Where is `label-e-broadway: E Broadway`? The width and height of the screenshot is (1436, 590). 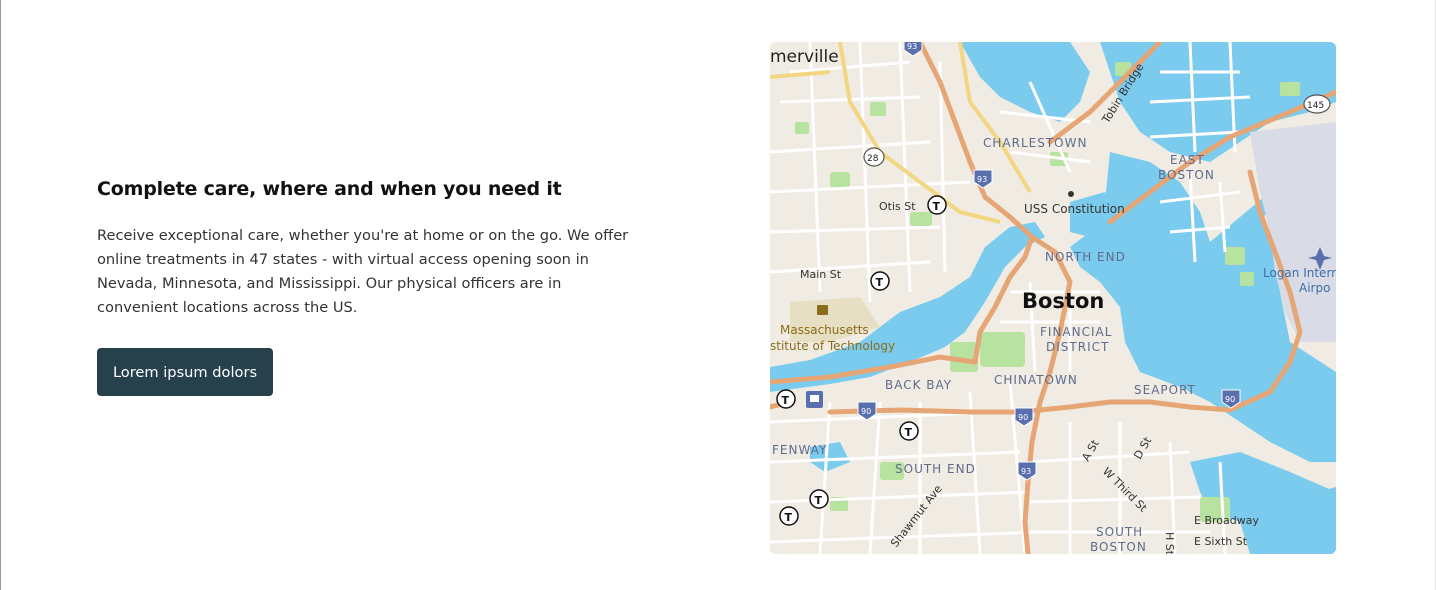 label-e-broadway: E Broadway is located at coordinates (1226, 520).